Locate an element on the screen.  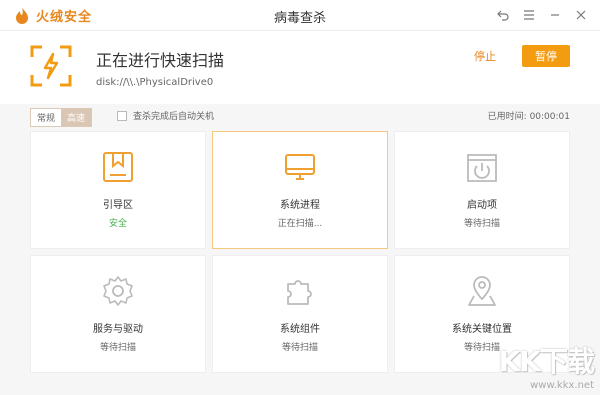
mode-normal: 常规 is located at coordinates (46, 117).